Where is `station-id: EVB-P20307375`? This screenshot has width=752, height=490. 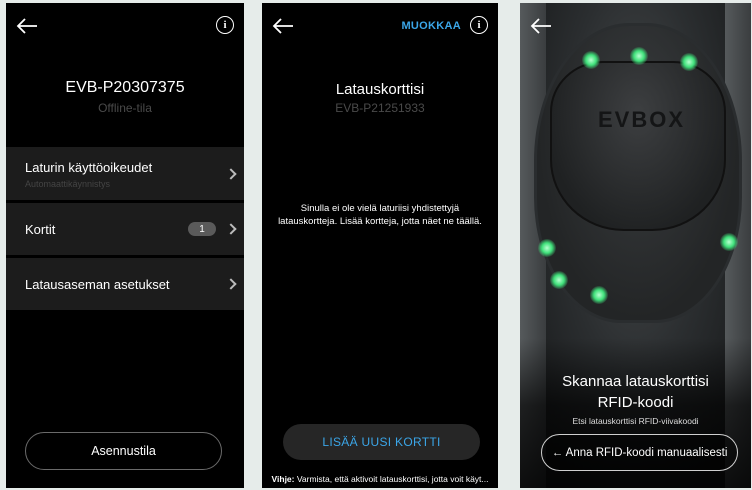
station-id: EVB-P20307375 is located at coordinates (125, 87).